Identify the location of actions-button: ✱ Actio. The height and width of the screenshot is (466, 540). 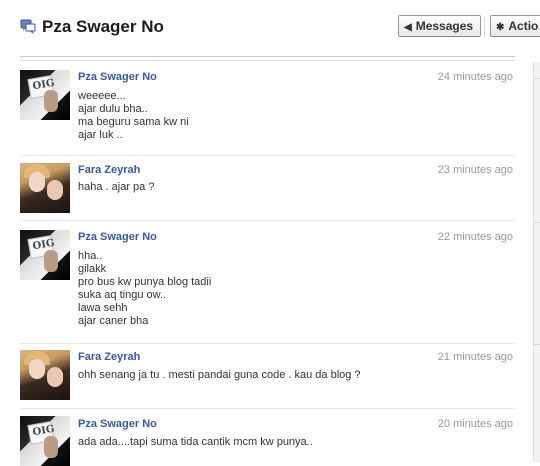
(515, 26).